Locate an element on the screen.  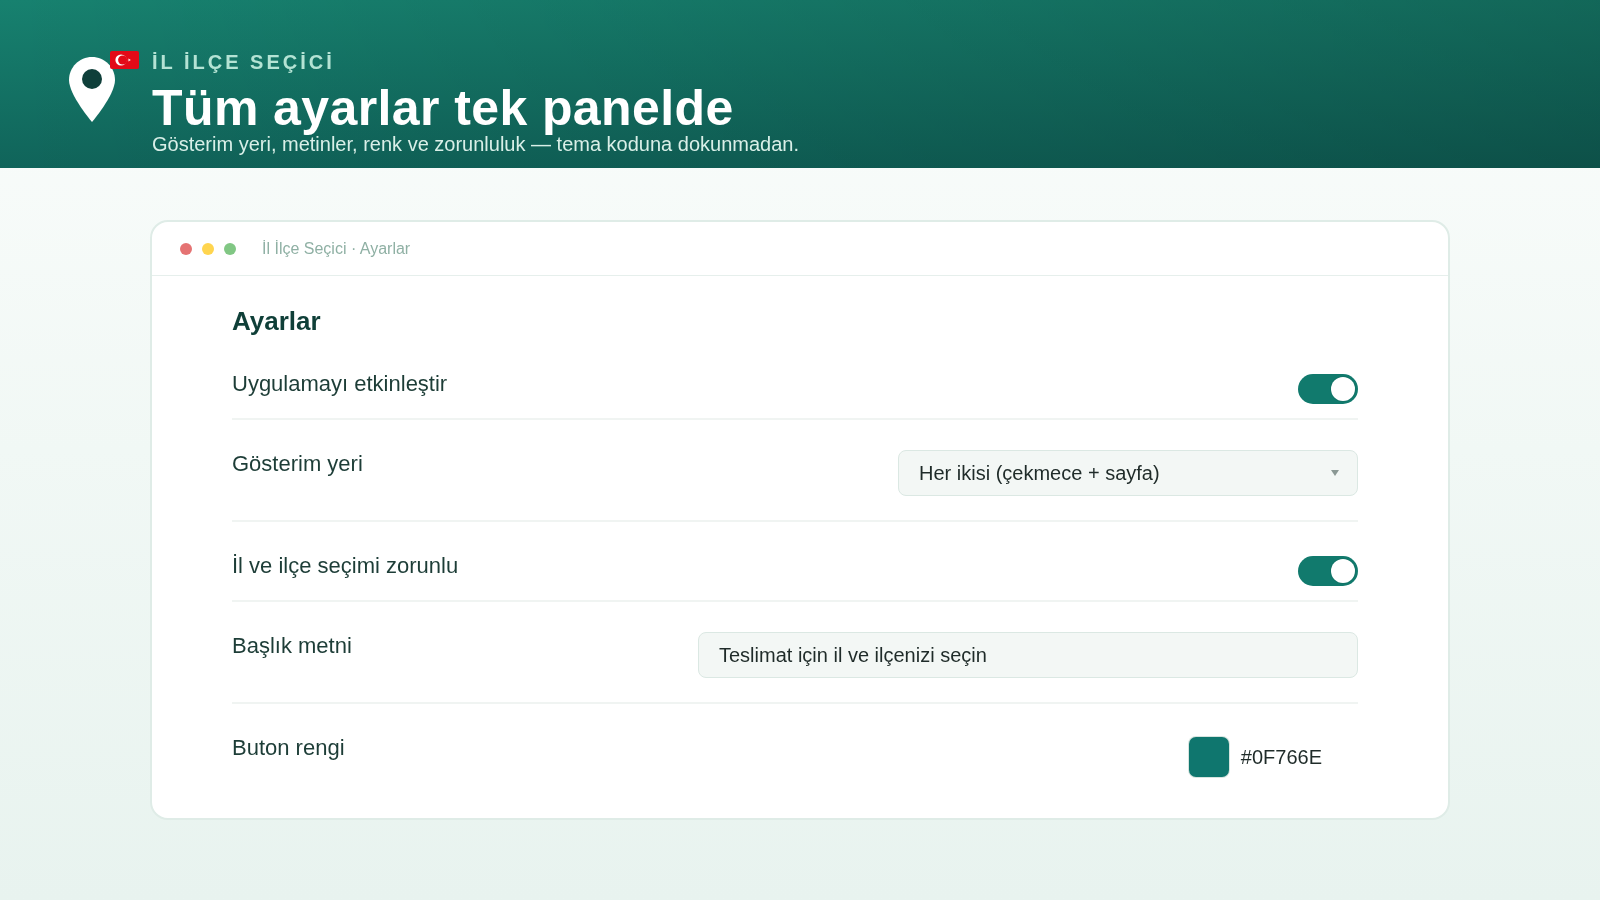
hex-value-text: #0F766E is located at coordinates (1281, 757).